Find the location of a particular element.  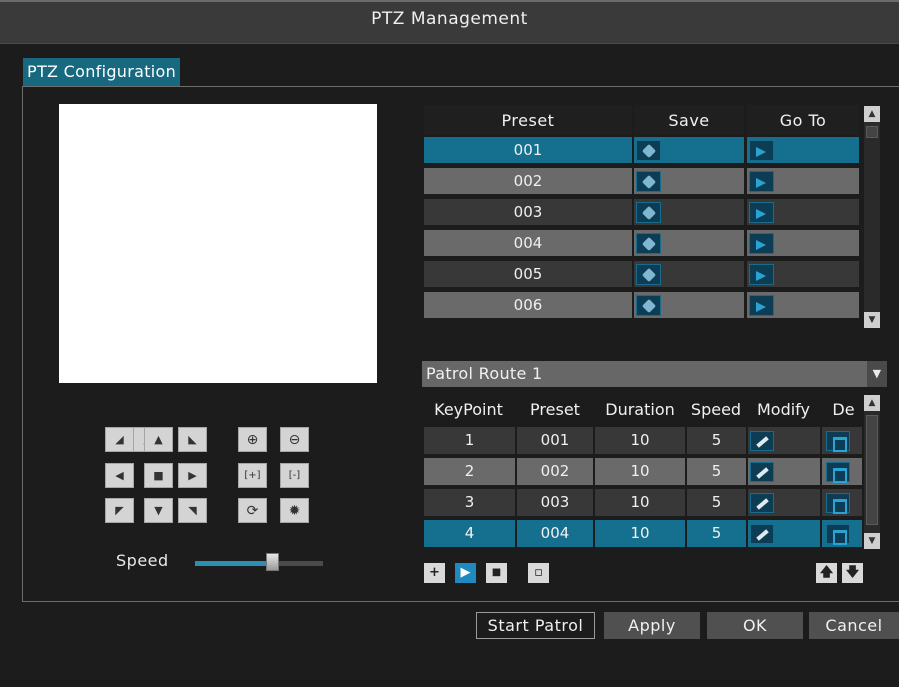

duration-column-header: Duration is located at coordinates (640, 409).